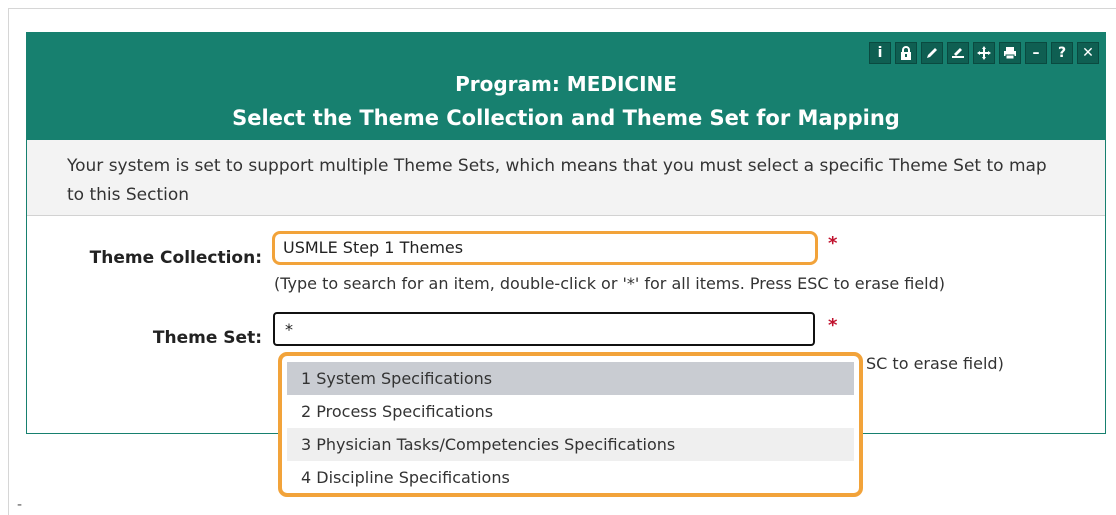 The width and height of the screenshot is (1116, 515). I want to click on program-title: Program: MEDICINE, so click(566, 84).